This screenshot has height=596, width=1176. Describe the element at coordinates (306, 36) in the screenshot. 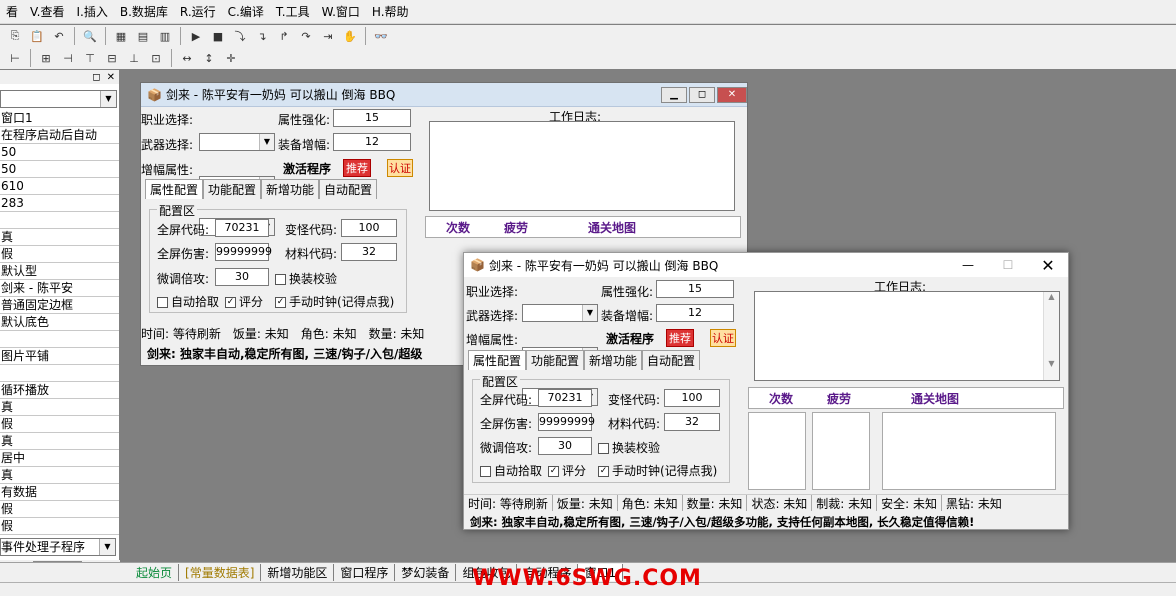

I see `step-over-icon: ↷` at that location.